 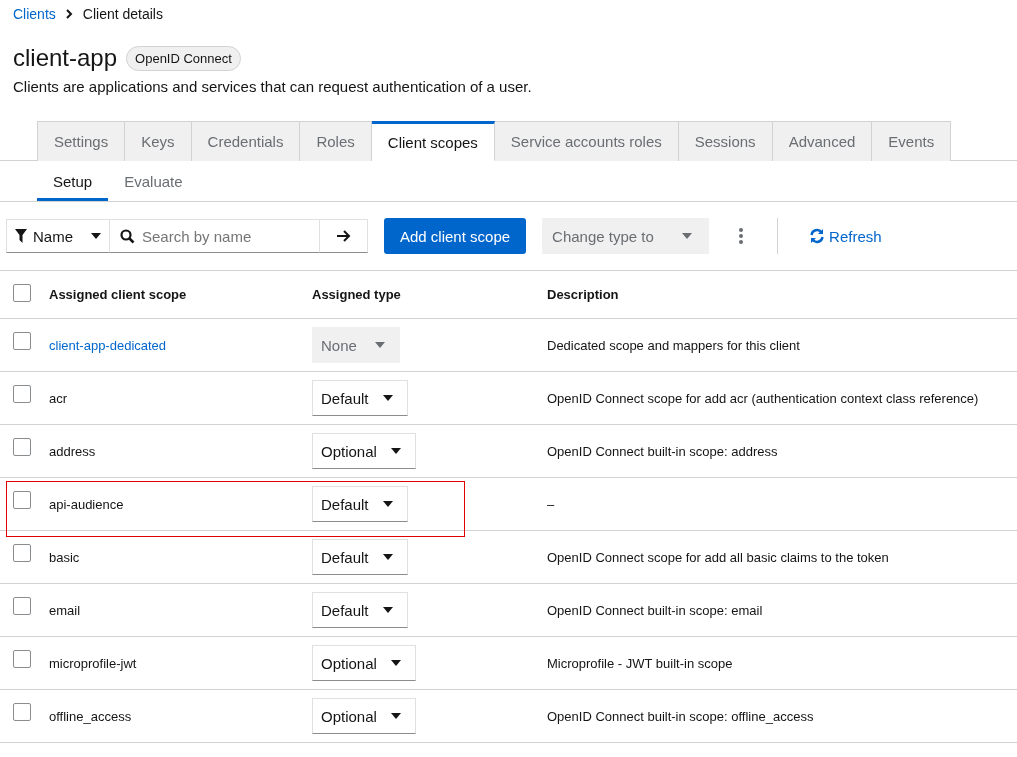 I want to click on scope-name: email, so click(x=65, y=610).